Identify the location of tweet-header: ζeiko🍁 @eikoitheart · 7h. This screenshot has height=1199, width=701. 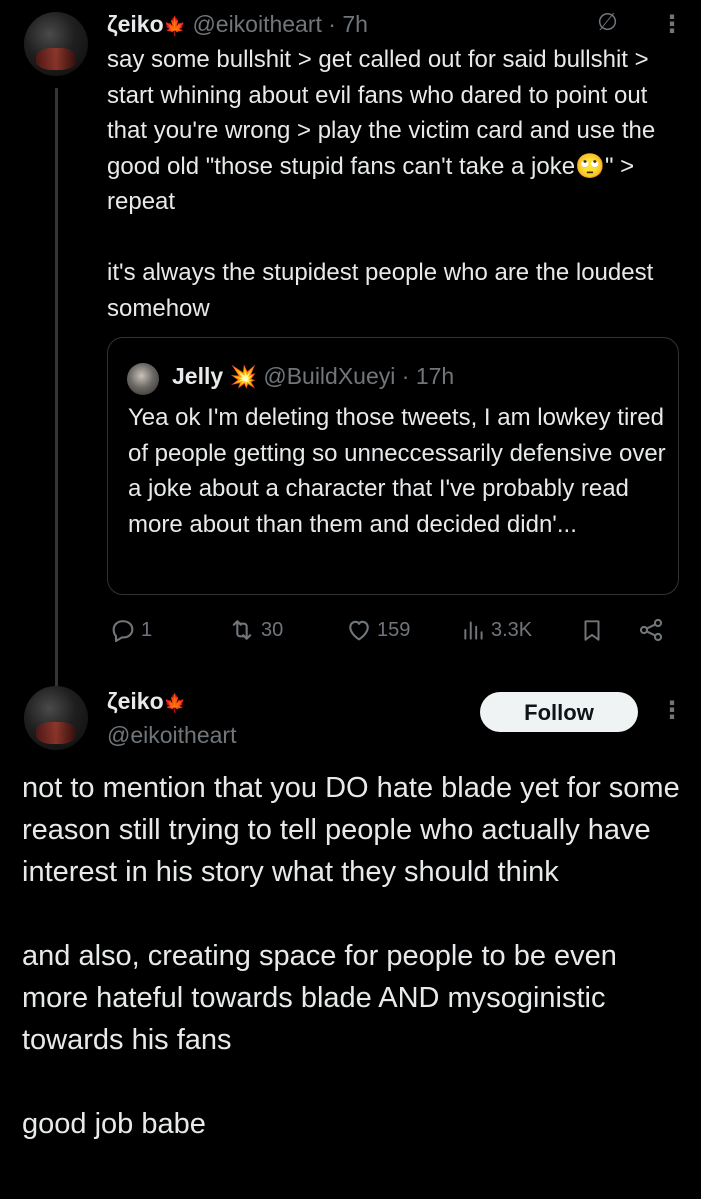
(237, 25).